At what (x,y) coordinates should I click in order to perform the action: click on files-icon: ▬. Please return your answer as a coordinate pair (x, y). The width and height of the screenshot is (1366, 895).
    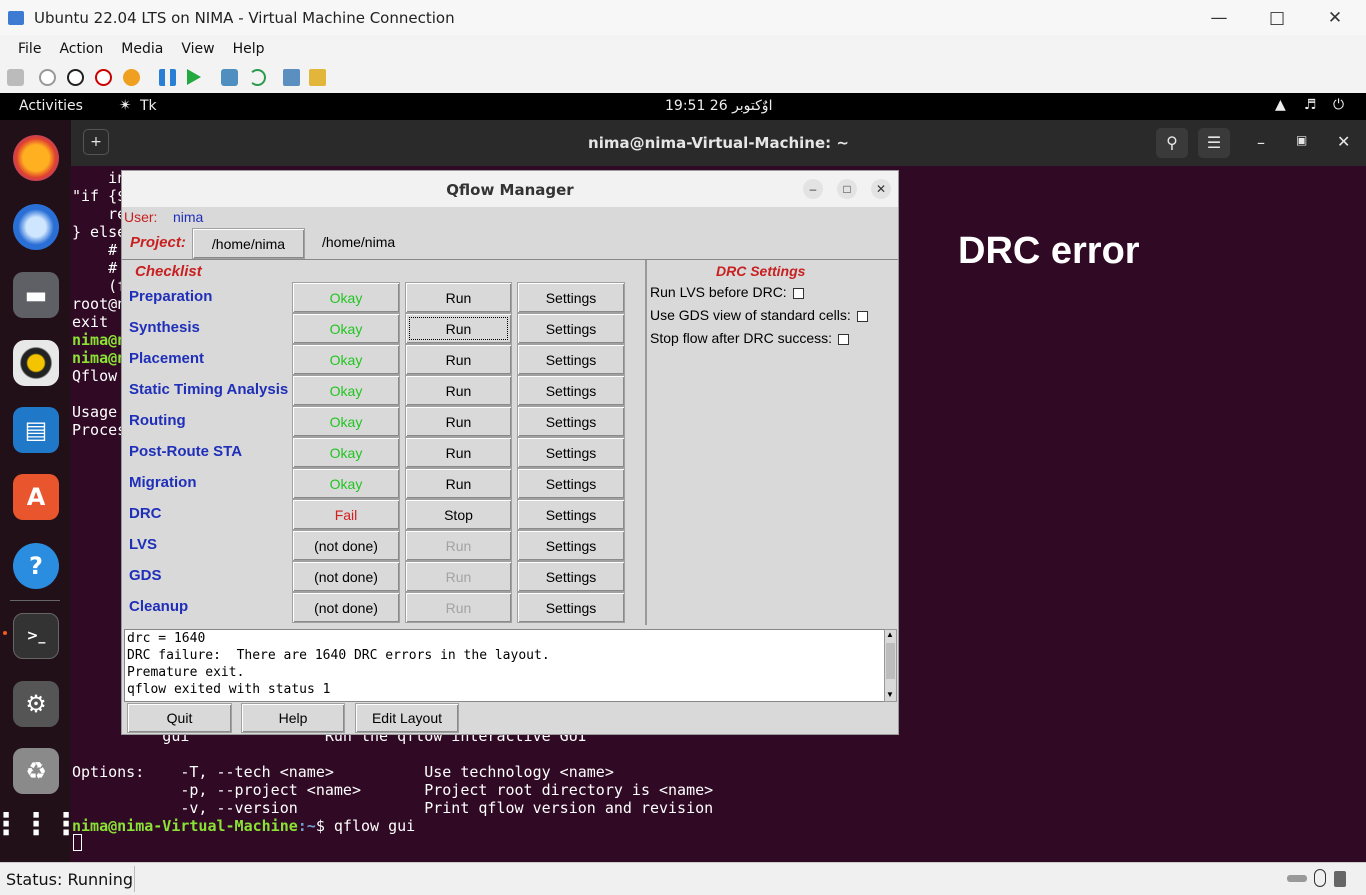
    Looking at the image, I should click on (36, 295).